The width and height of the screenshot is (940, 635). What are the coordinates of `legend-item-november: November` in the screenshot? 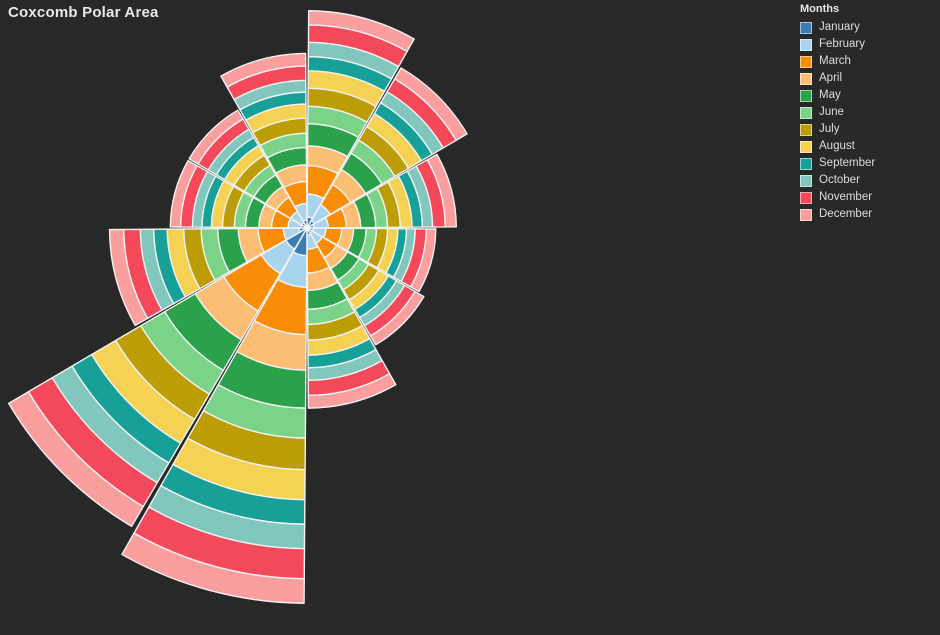 It's located at (868, 197).